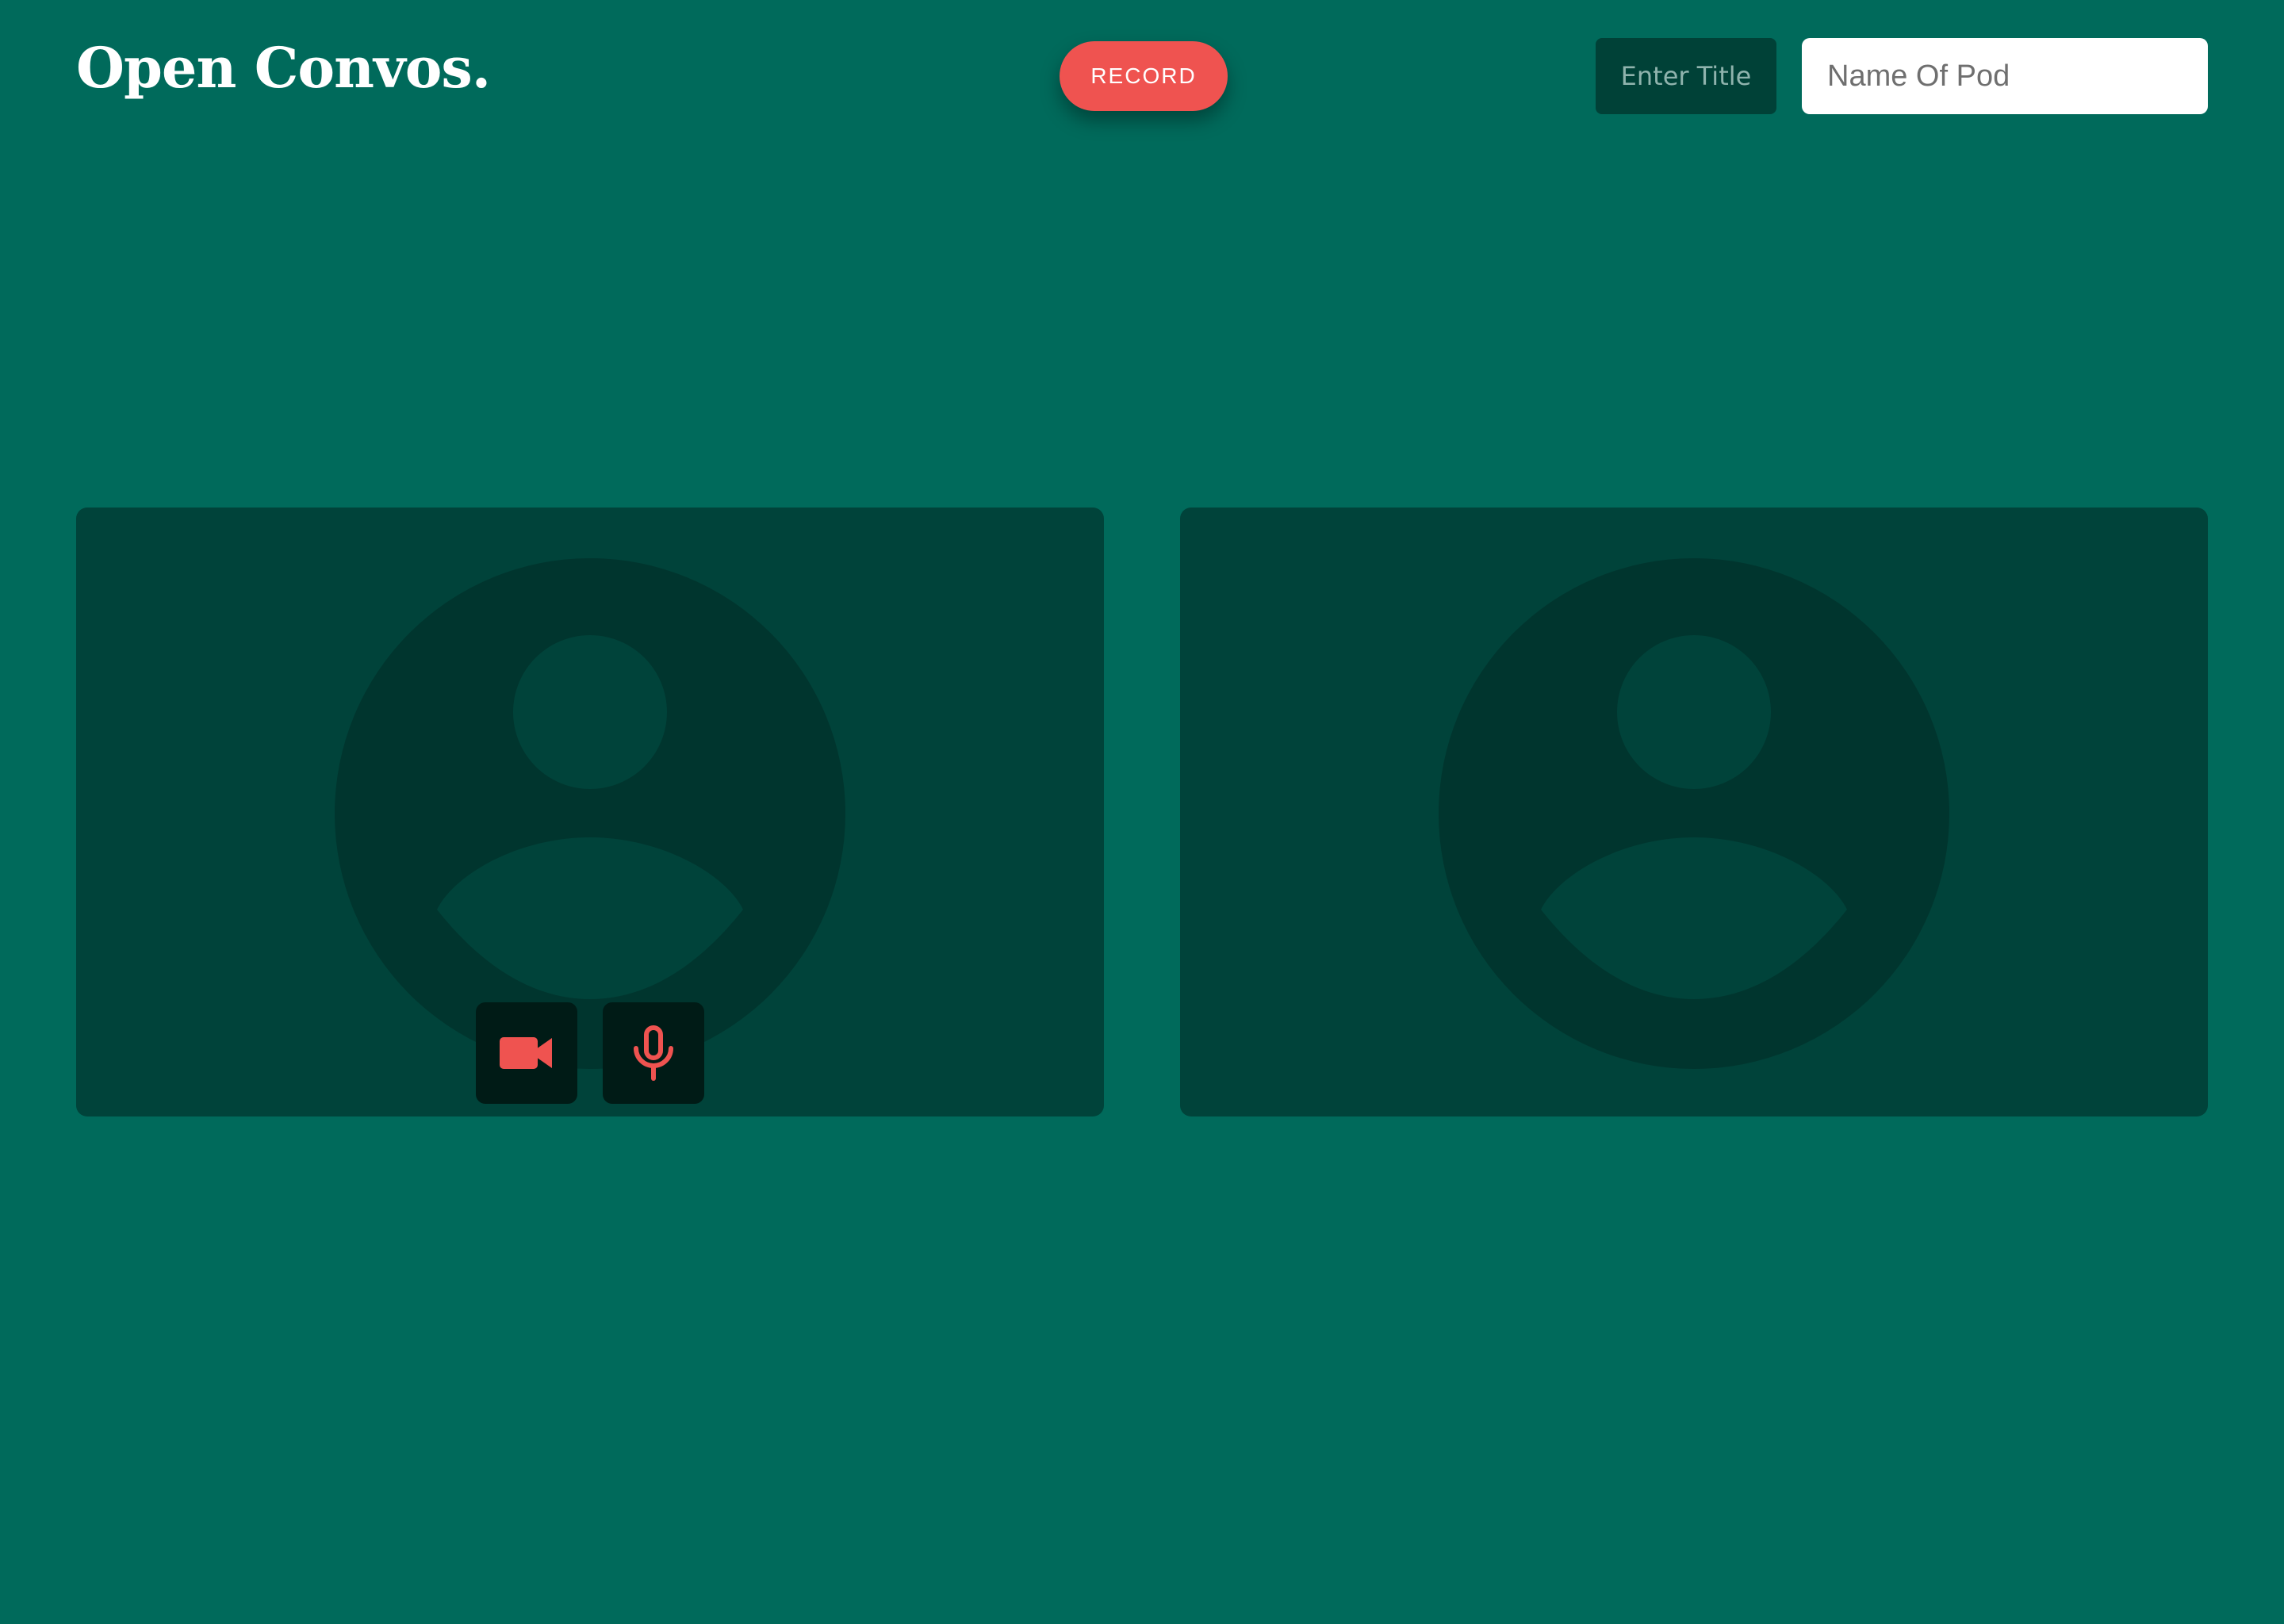 This screenshot has width=2284, height=1624. I want to click on record-button: RECORD, so click(1144, 76).